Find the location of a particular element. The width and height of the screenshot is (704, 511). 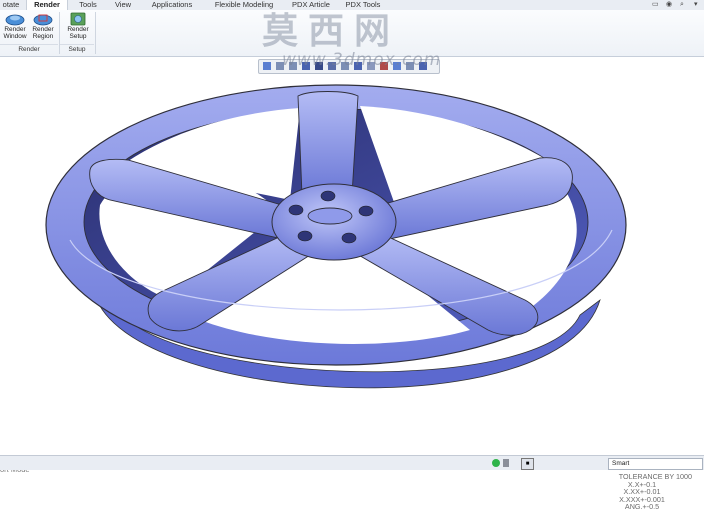

watermark-url: www.3dmox.com is located at coordinates (362, 60).